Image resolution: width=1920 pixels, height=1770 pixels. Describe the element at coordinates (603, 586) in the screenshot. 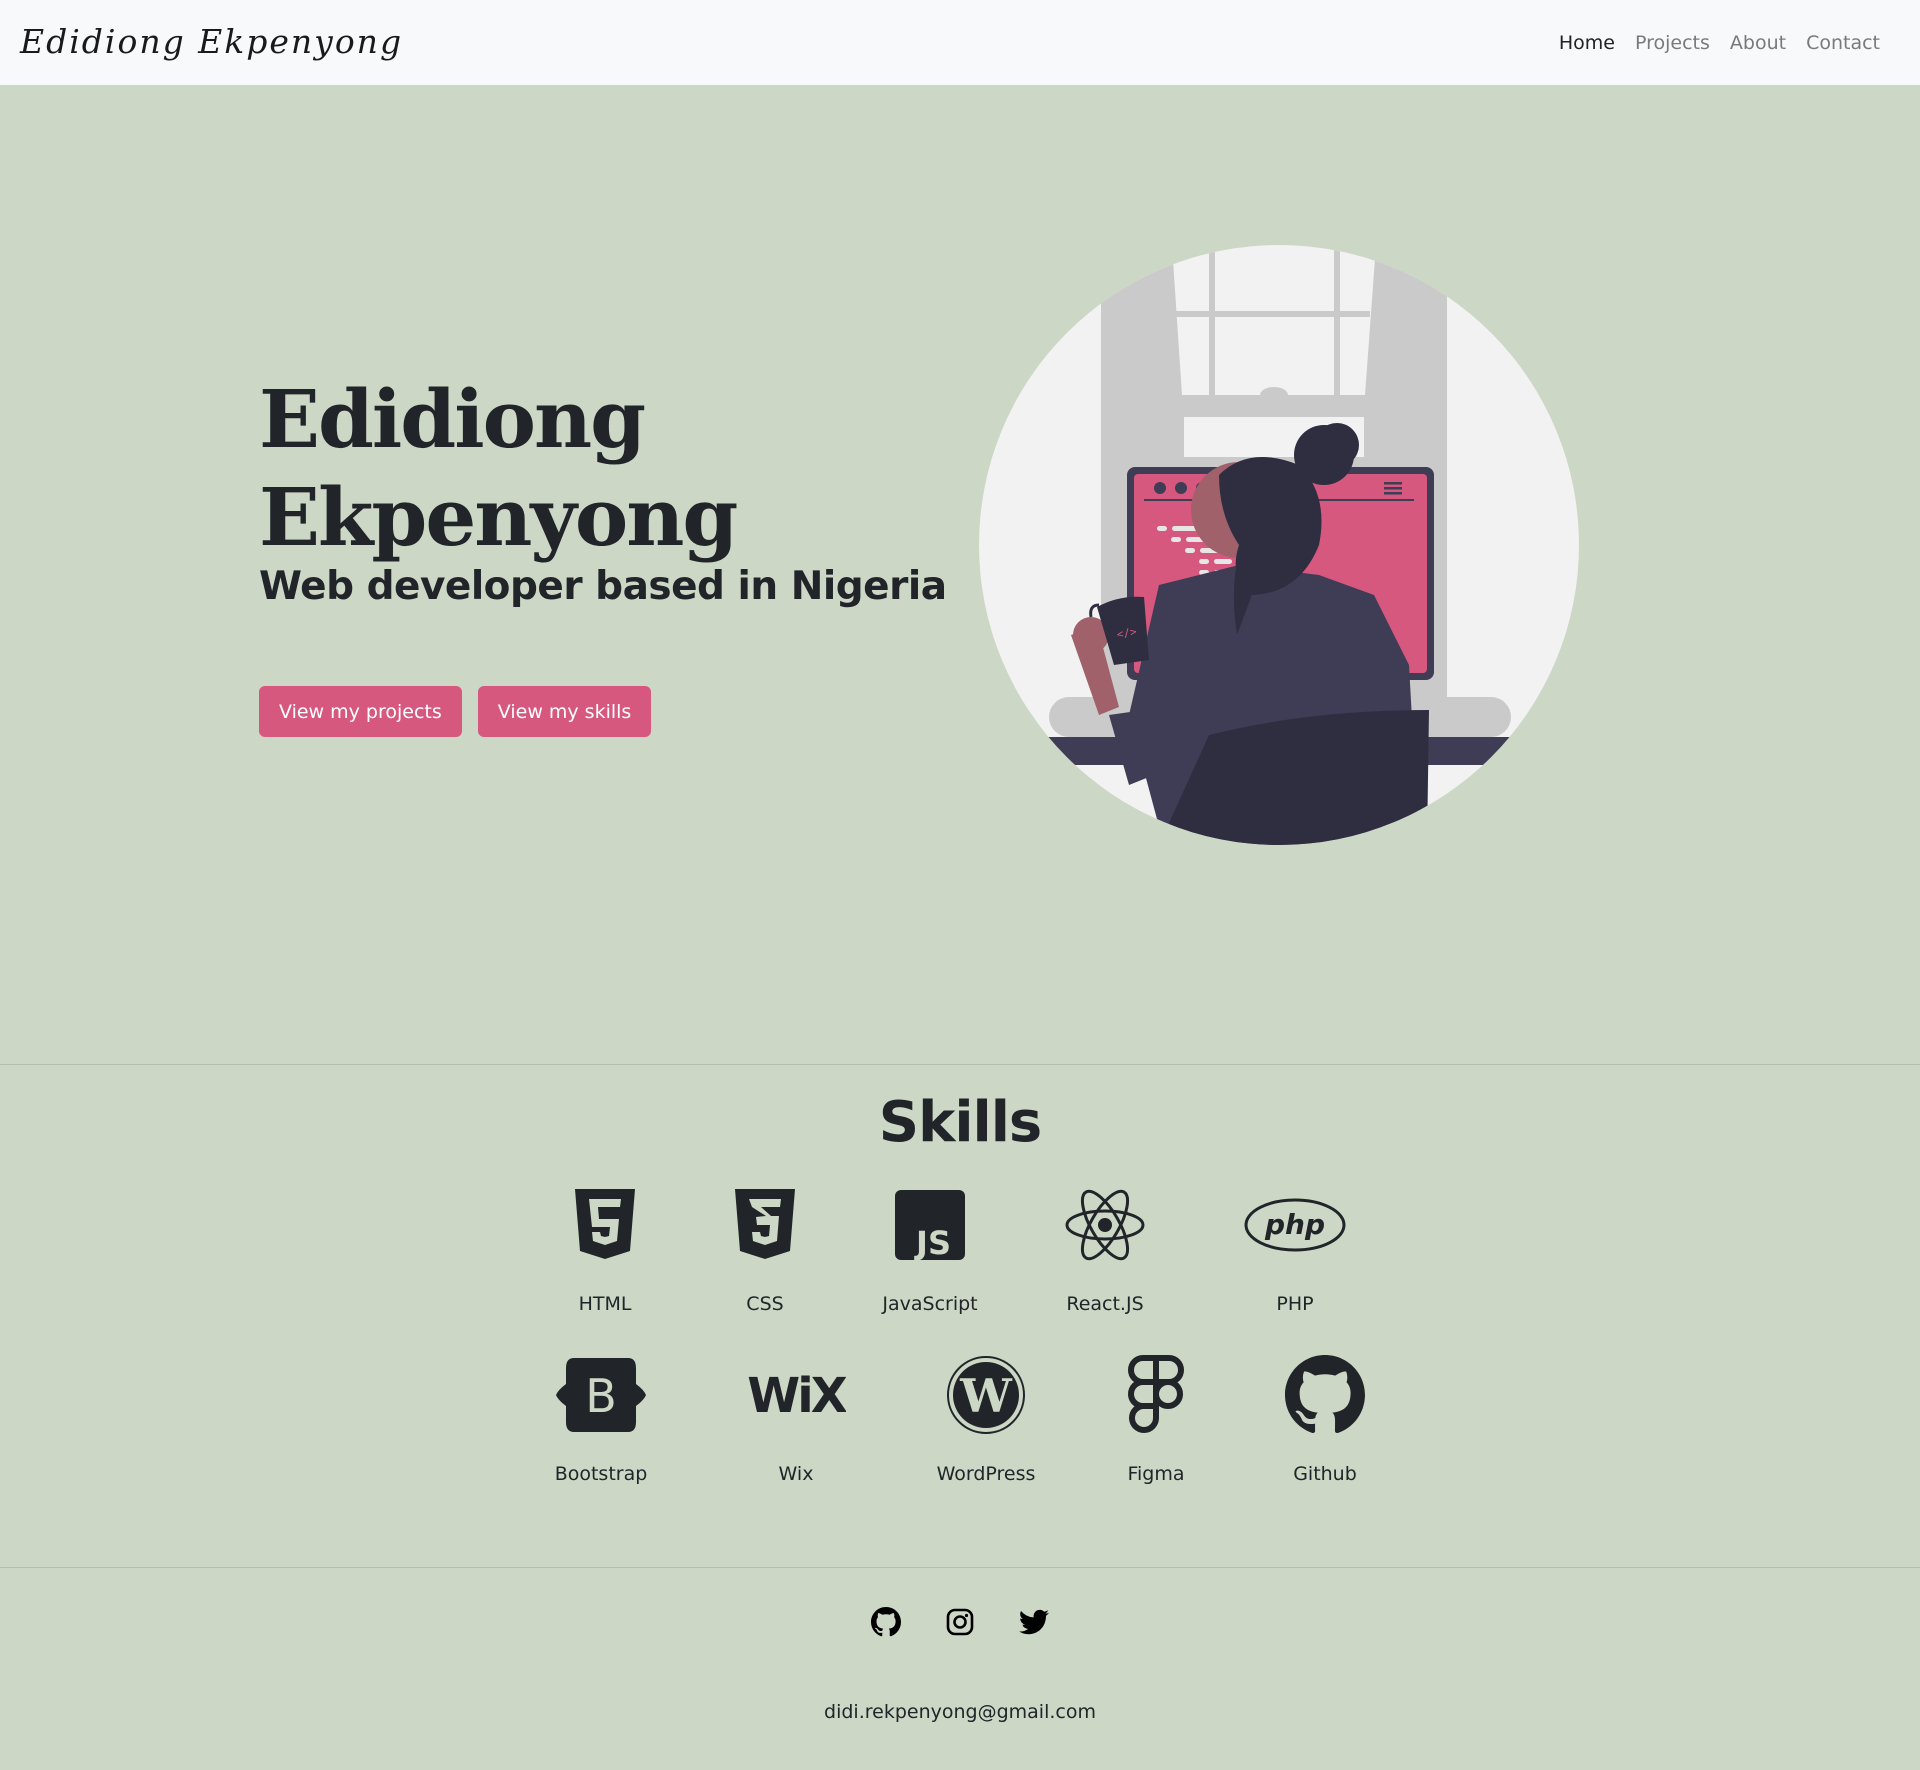

I see `hero-subtitle: Web developer based in Nigeria` at that location.